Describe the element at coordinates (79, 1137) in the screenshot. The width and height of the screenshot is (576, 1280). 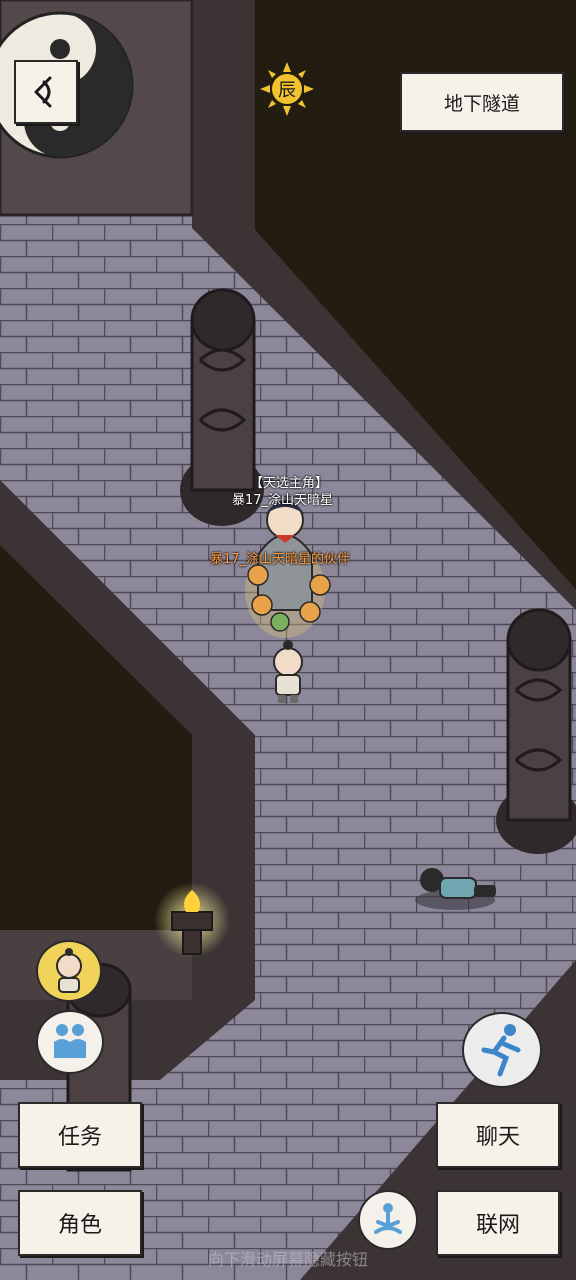
I see `task-button-label: 任务` at that location.